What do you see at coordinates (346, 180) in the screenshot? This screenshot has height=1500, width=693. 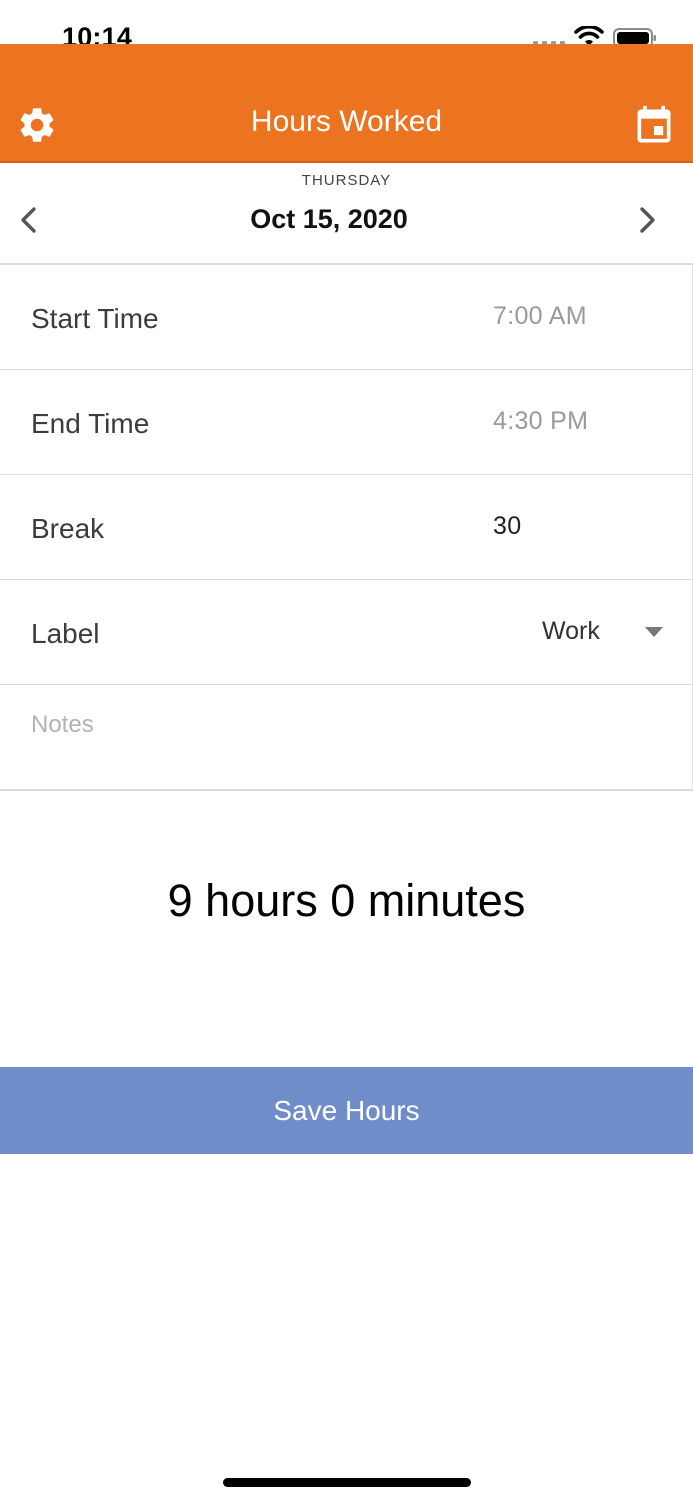 I see `weekday-label: THURSDAY` at bounding box center [346, 180].